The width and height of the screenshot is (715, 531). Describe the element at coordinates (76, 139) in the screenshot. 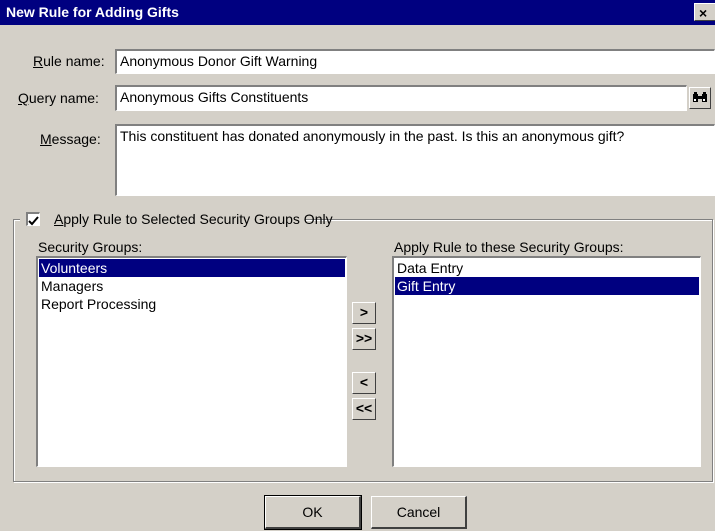

I see `message-label-rest: essage:` at that location.